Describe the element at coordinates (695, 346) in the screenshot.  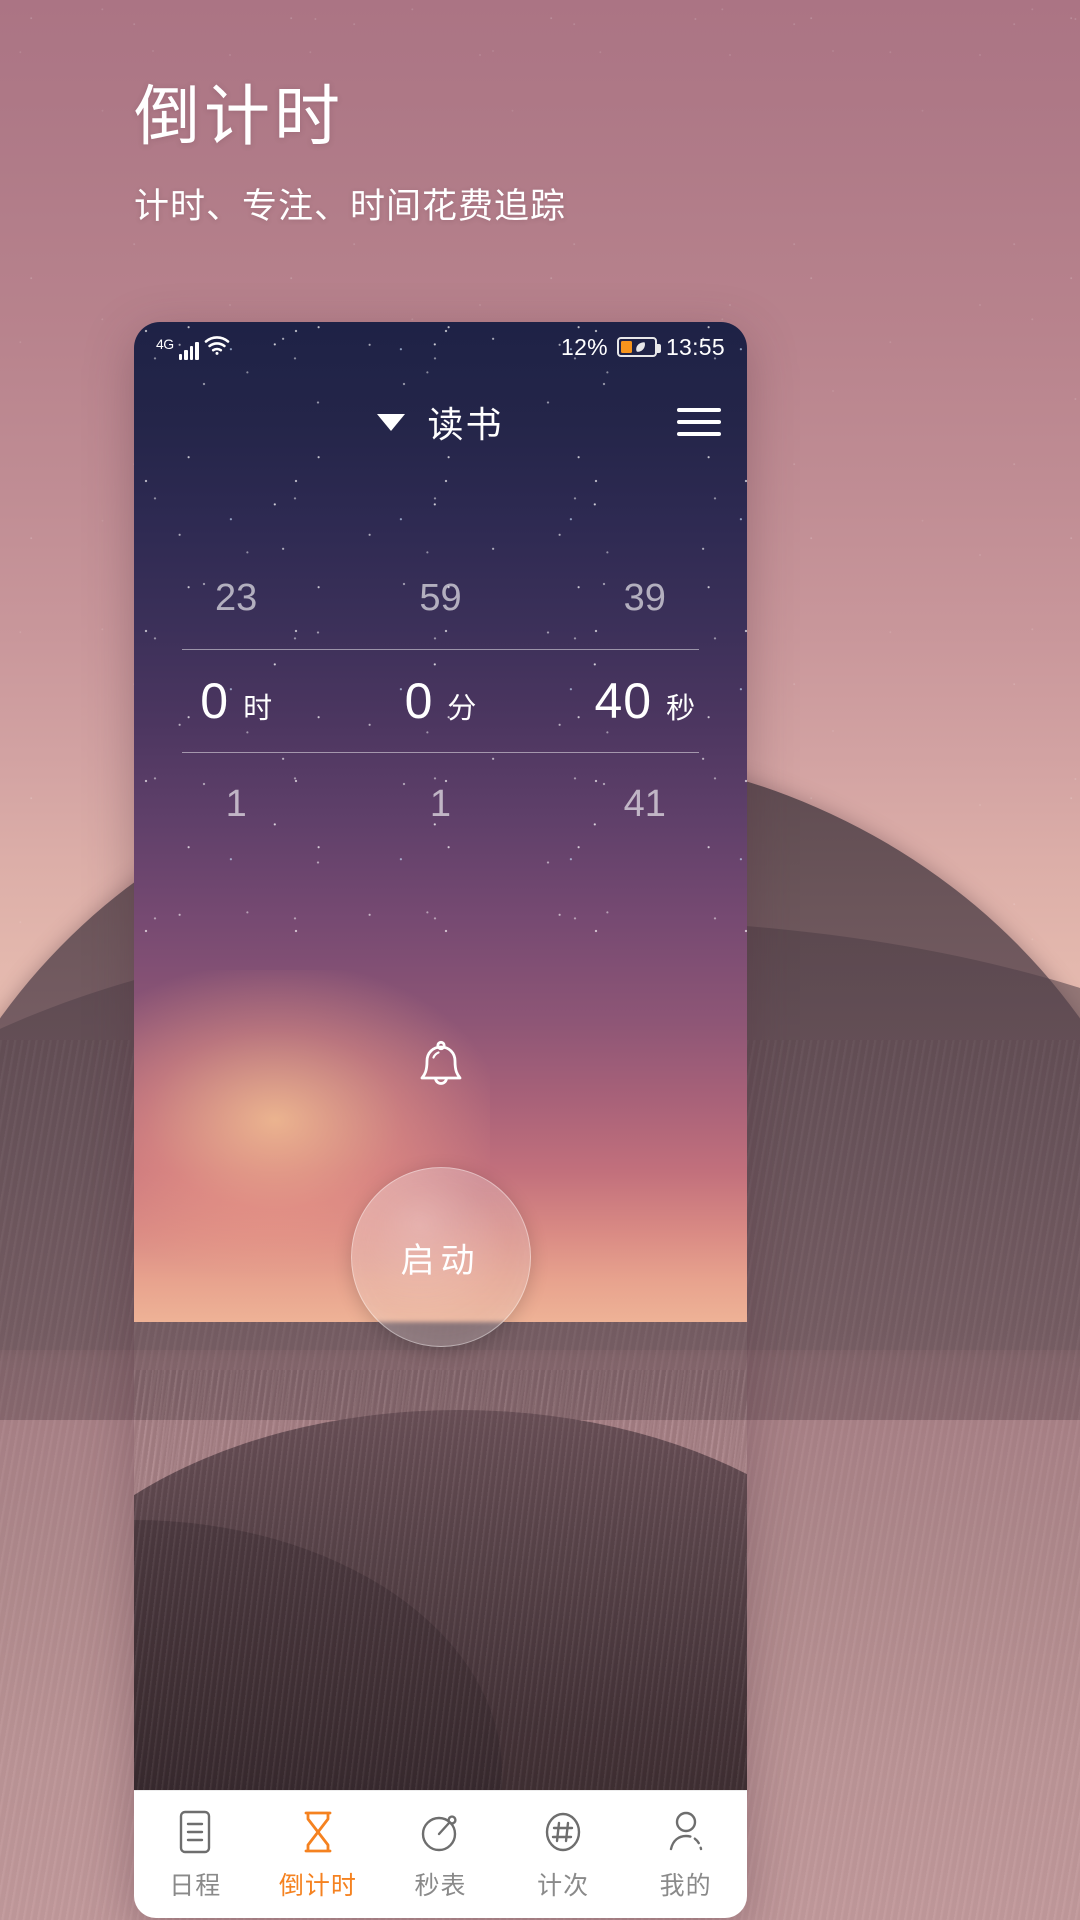
I see `status-bar-clock: 13:55` at that location.